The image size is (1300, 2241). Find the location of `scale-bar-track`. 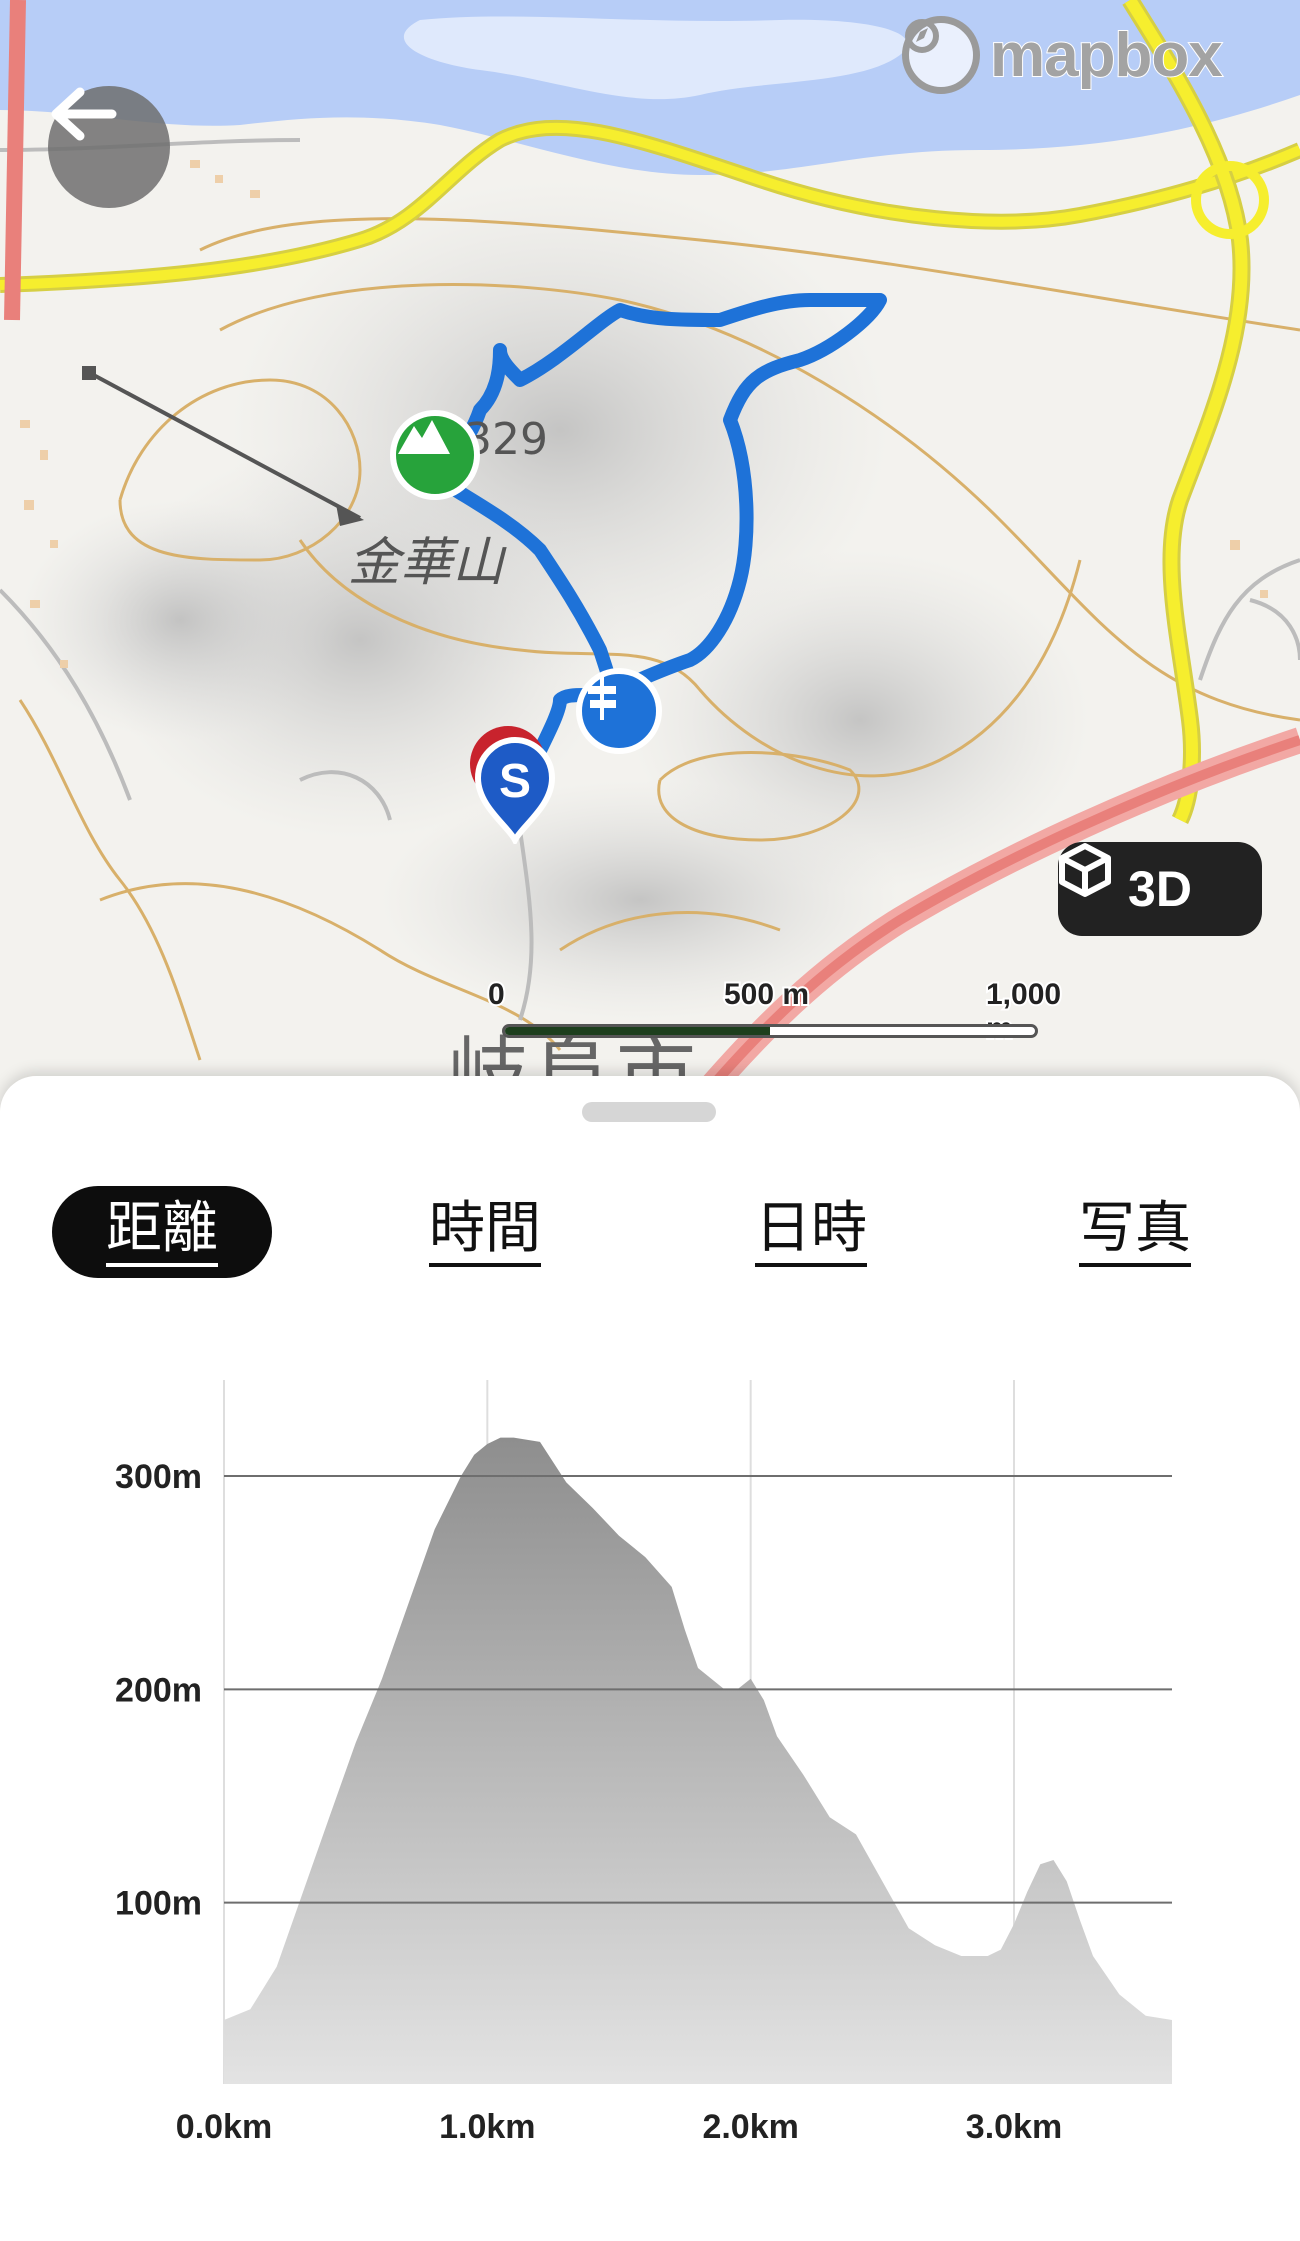

scale-bar-track is located at coordinates (770, 1031).